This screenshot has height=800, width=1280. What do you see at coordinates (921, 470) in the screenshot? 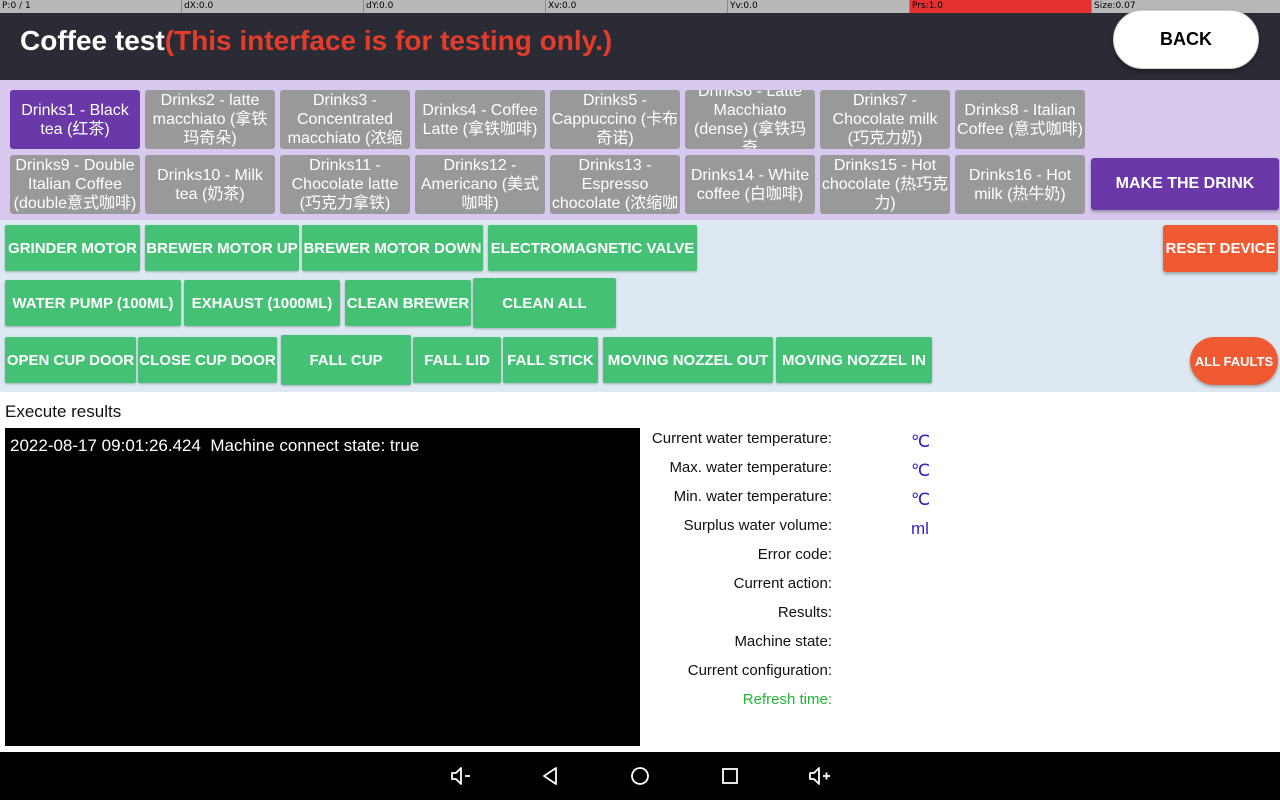
I see `max-water-temp-unit: ℃` at bounding box center [921, 470].